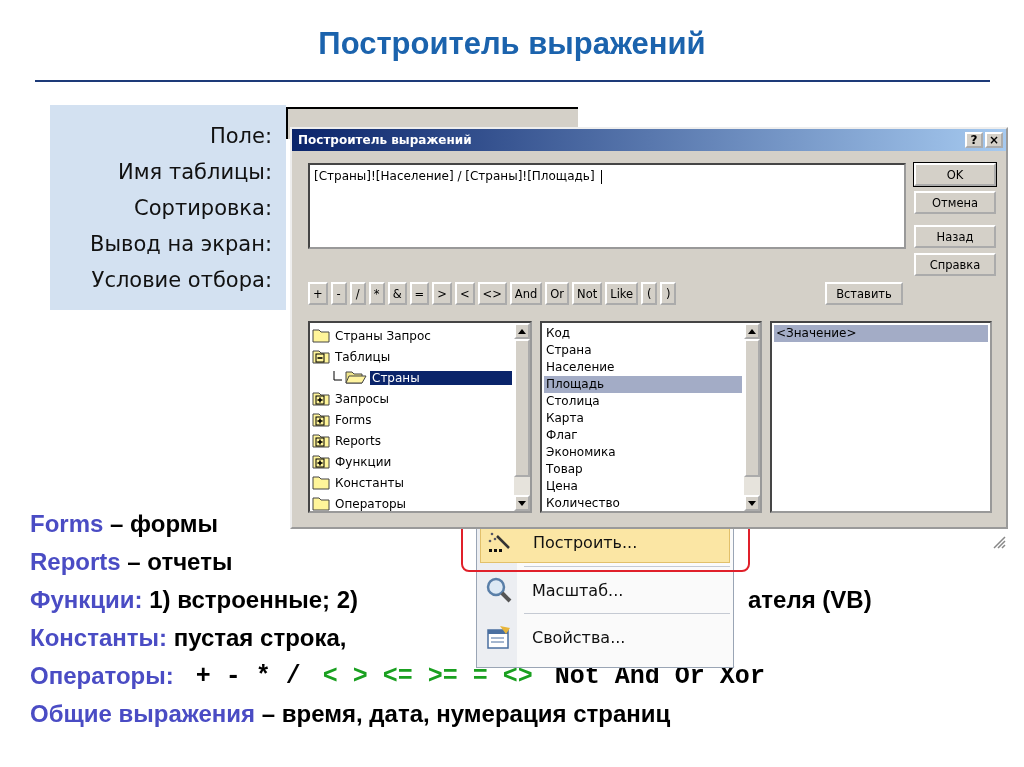  What do you see at coordinates (557, 293) in the screenshot?
I see `operator-button: Or` at bounding box center [557, 293].